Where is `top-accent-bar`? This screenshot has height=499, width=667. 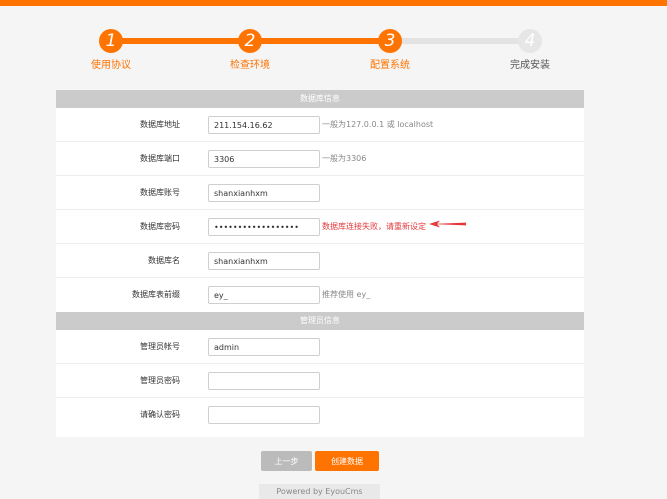 top-accent-bar is located at coordinates (333, 3).